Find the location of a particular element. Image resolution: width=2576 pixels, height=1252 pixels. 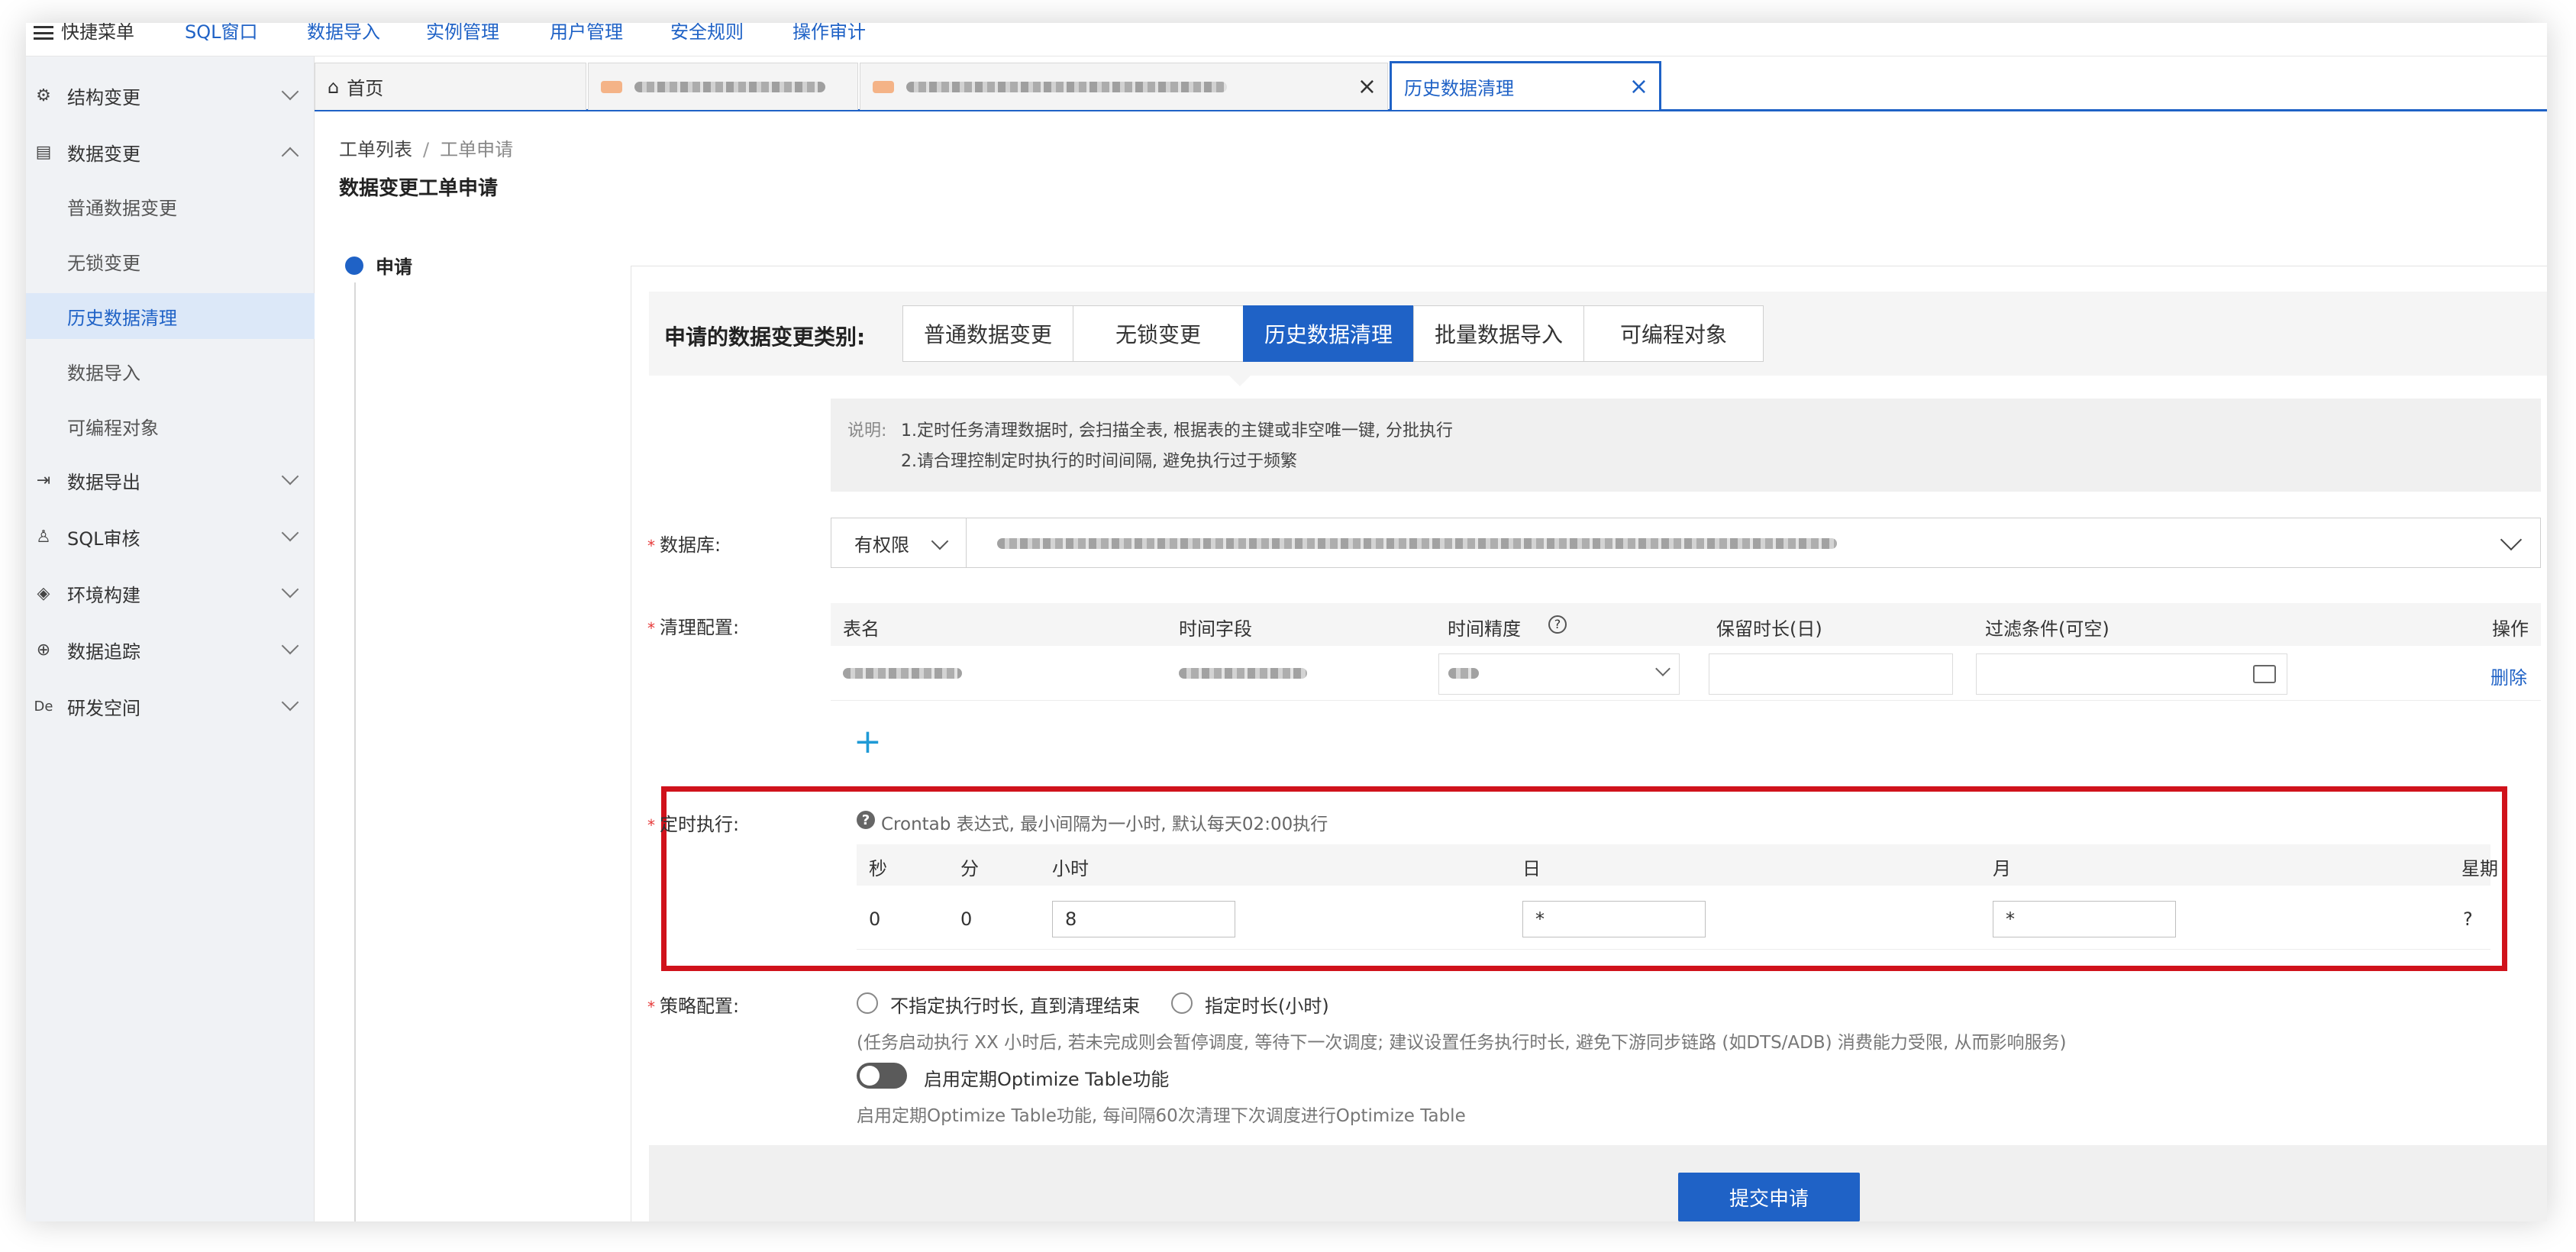

footer-bar is located at coordinates (1598, 1183).